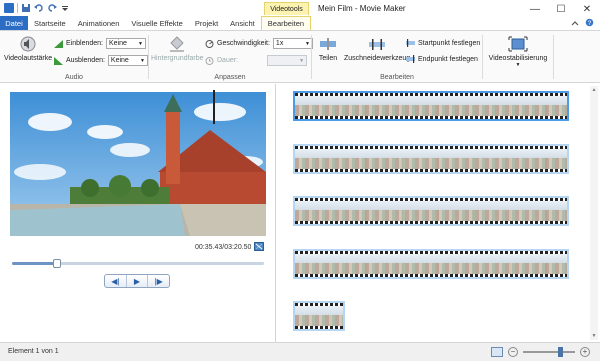  Describe the element at coordinates (362, 8) in the screenshot. I see `window-title: Mein Film - Movie Maker` at that location.